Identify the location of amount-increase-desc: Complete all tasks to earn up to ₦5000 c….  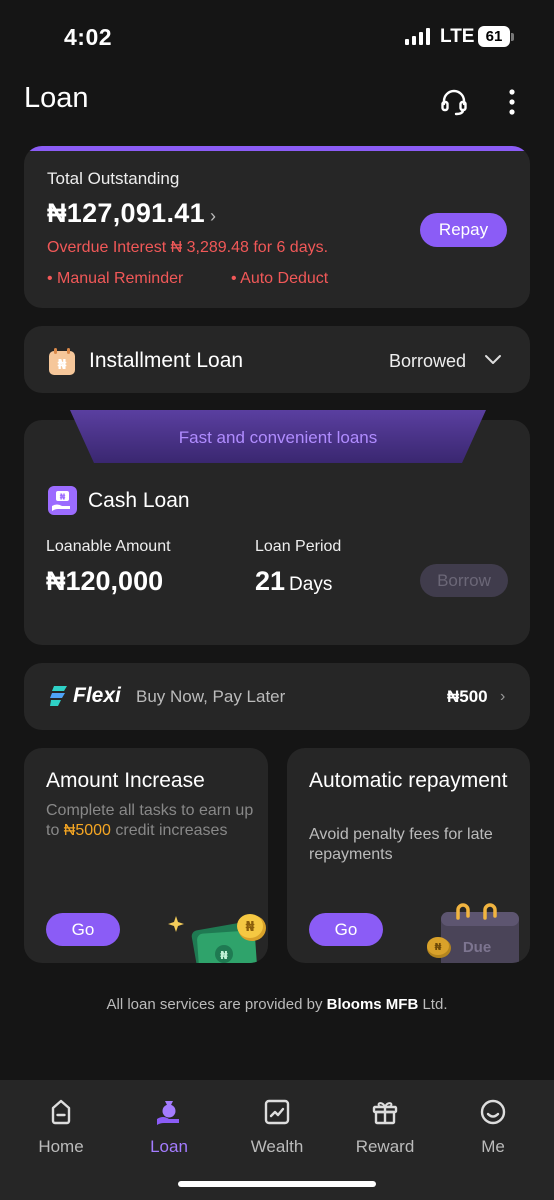
(150, 820).